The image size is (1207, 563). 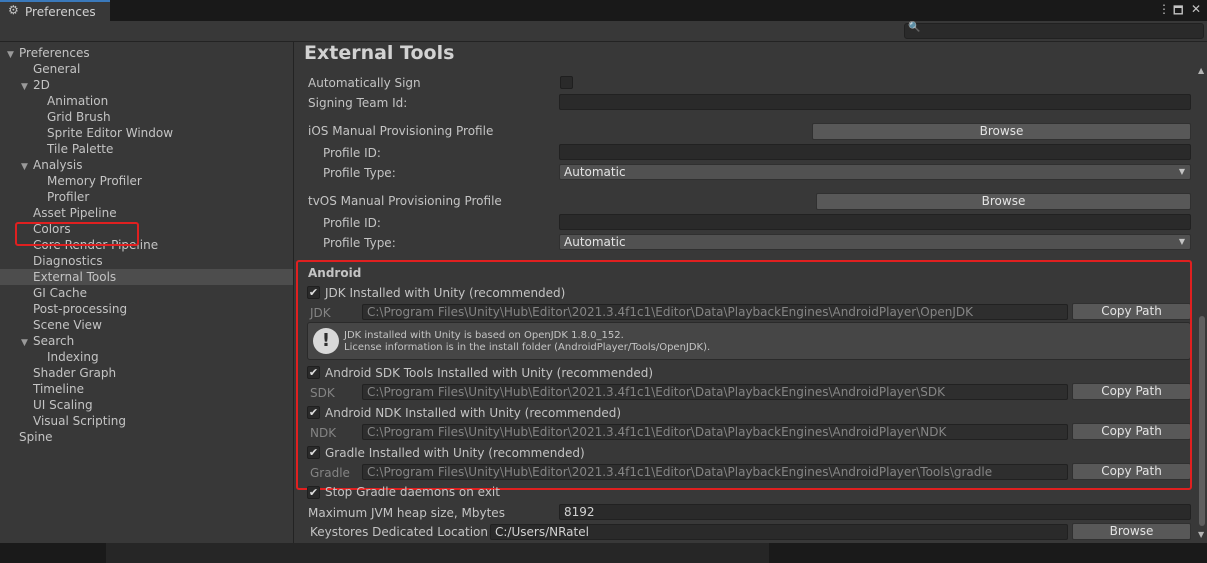 What do you see at coordinates (875, 512) in the screenshot?
I see `jvm-heap-field: 8192` at bounding box center [875, 512].